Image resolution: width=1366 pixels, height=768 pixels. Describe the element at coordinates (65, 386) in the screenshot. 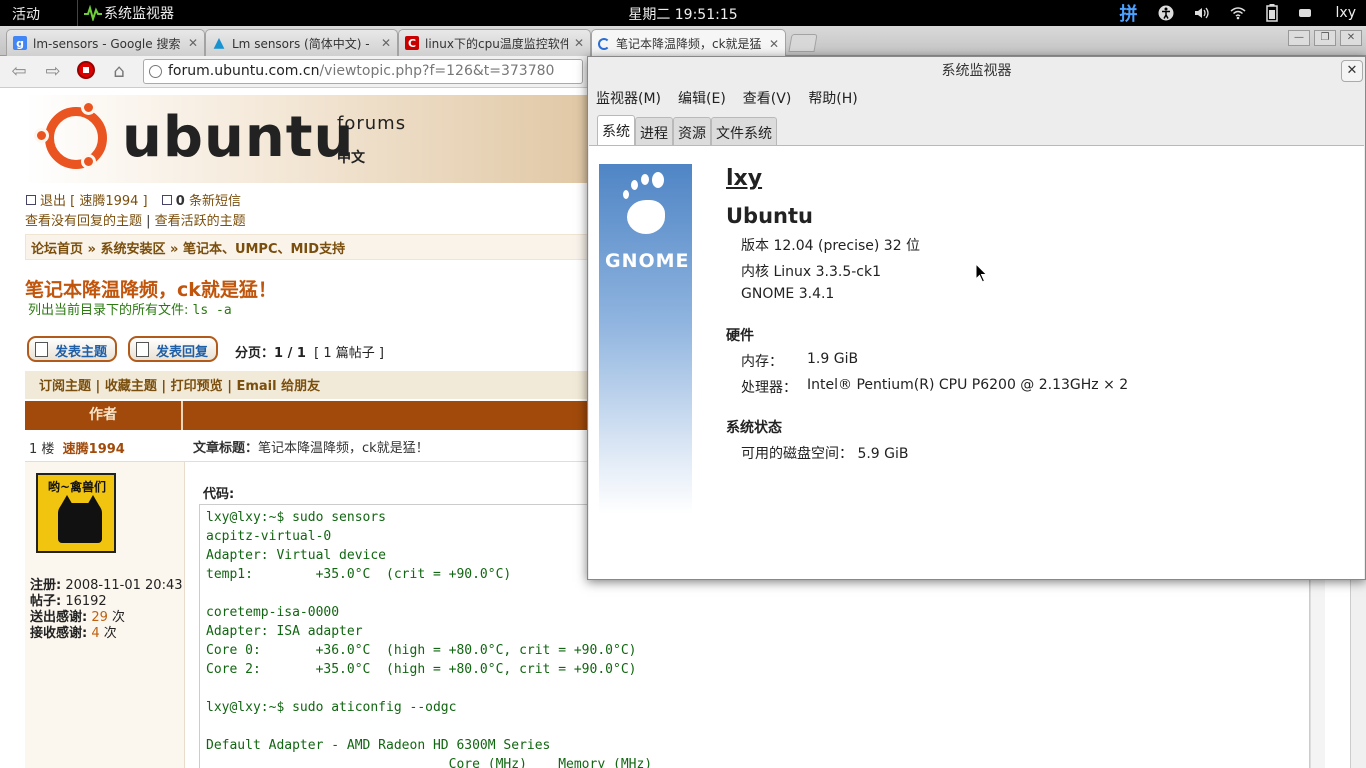

I see `subscribe-topic-link: 订阅主题` at that location.